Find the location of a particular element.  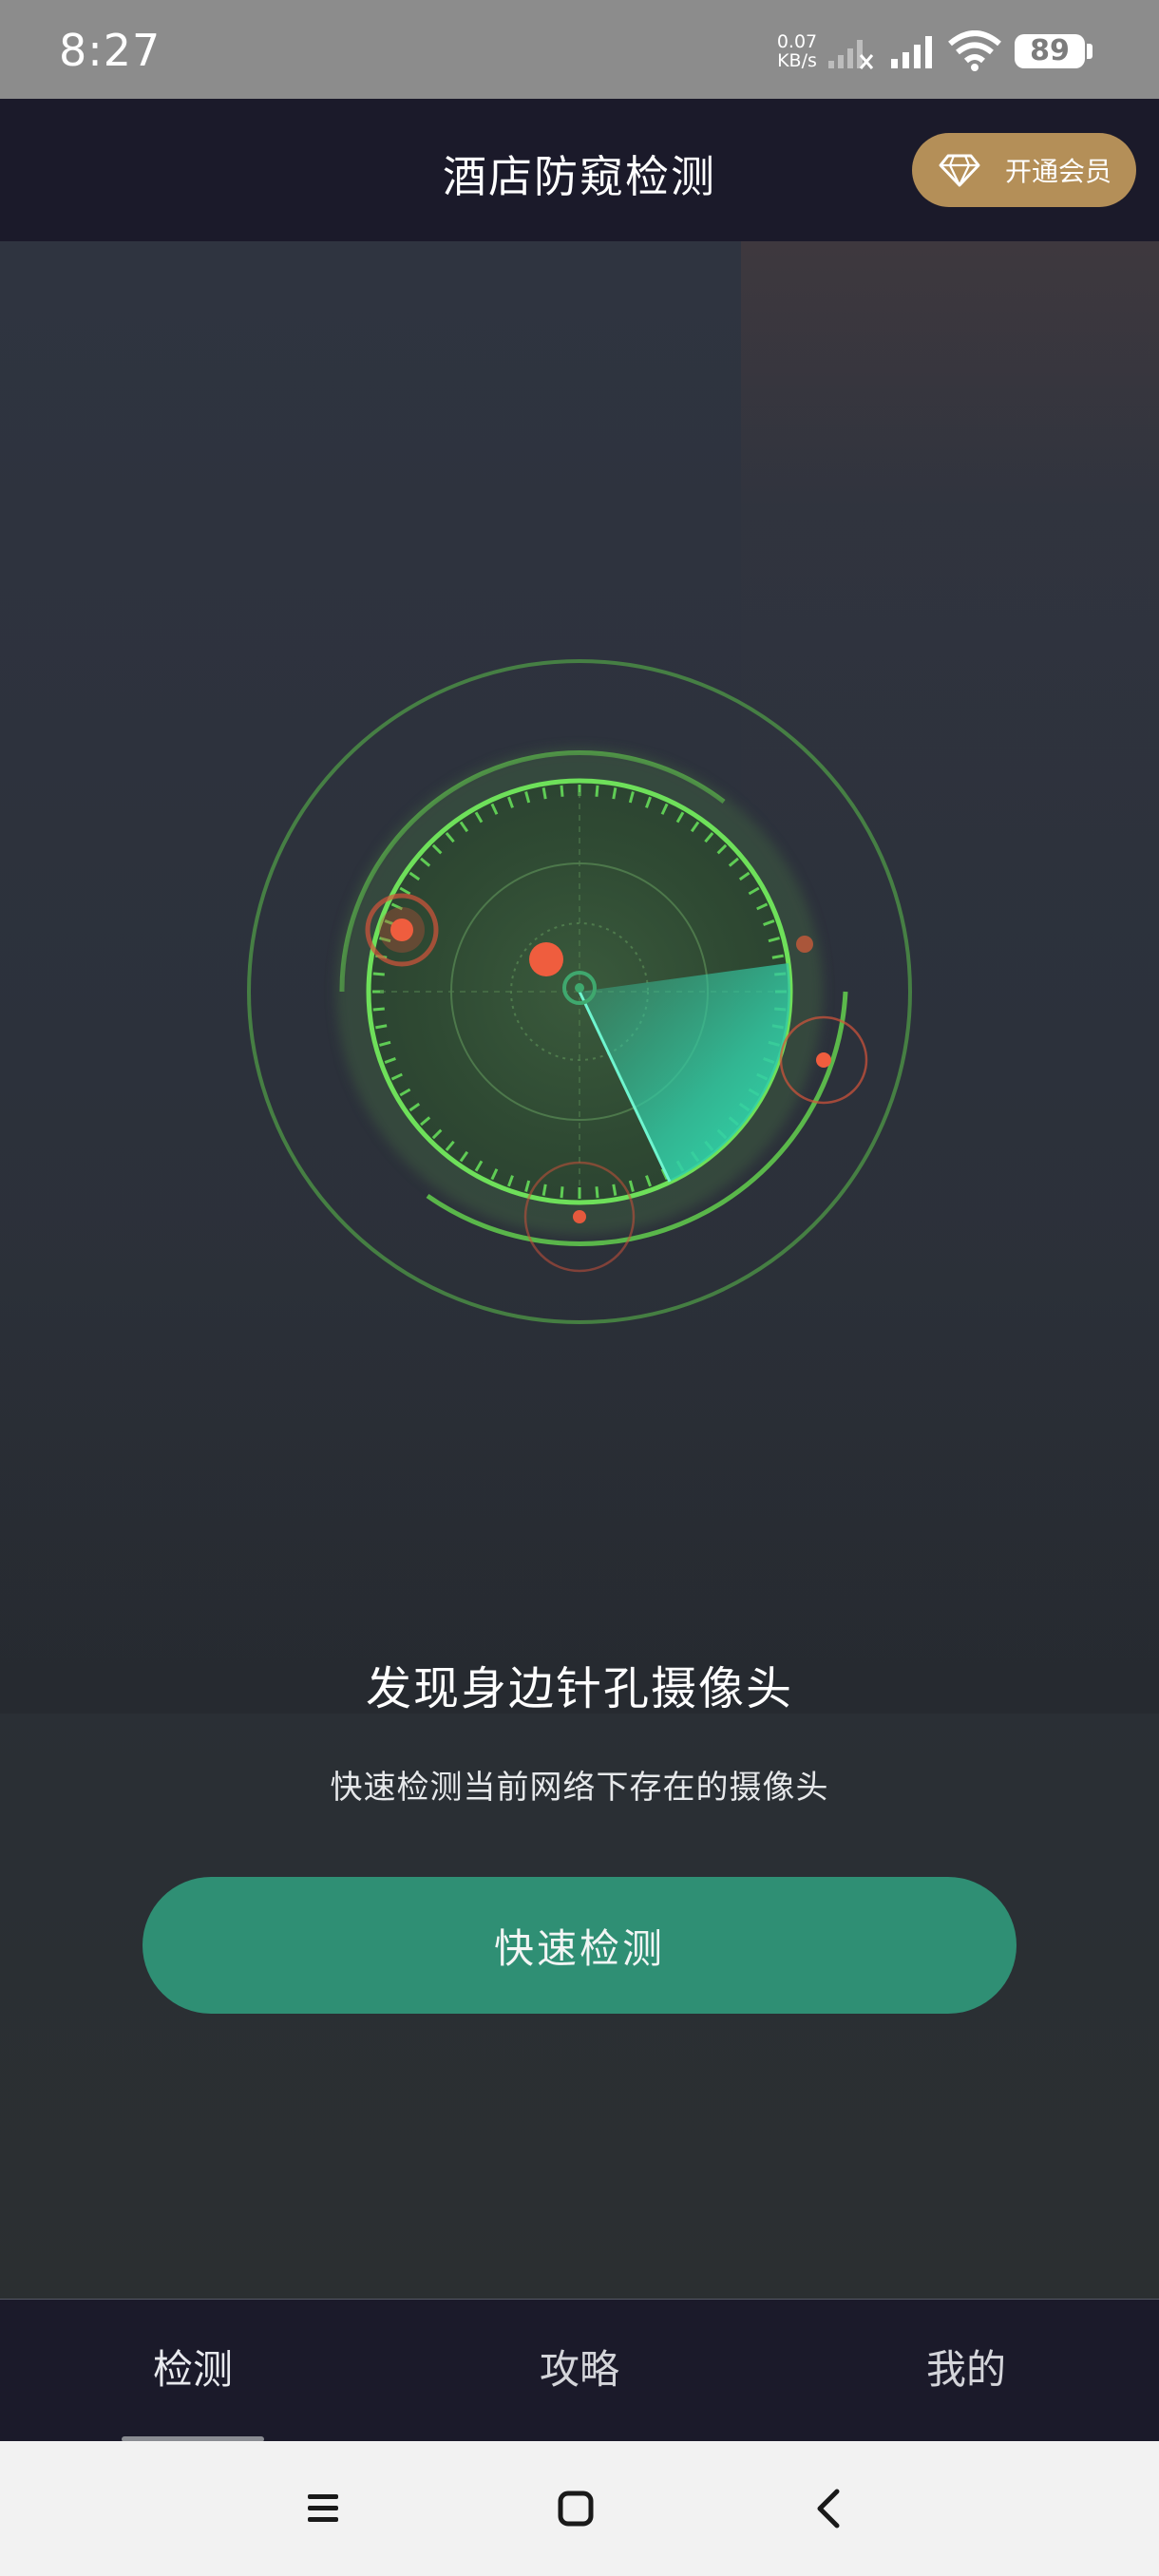

quick-scan-button: 快速检测 is located at coordinates (579, 1946).